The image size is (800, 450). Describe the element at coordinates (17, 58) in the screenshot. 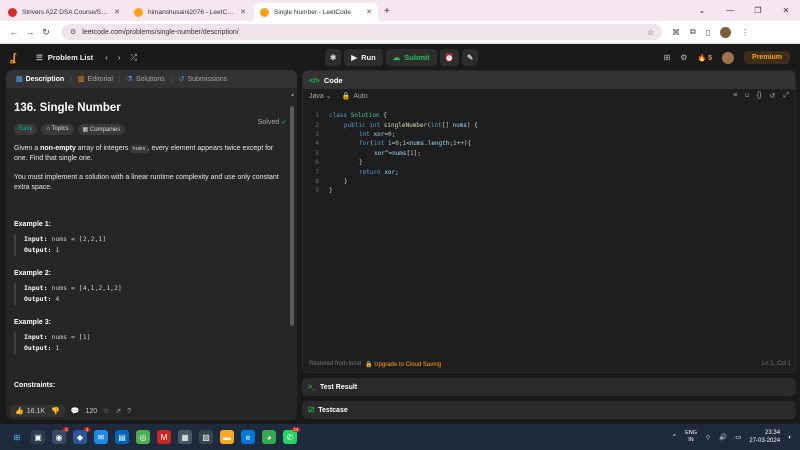

I see `leetcode-logo-icon: ʆ` at that location.